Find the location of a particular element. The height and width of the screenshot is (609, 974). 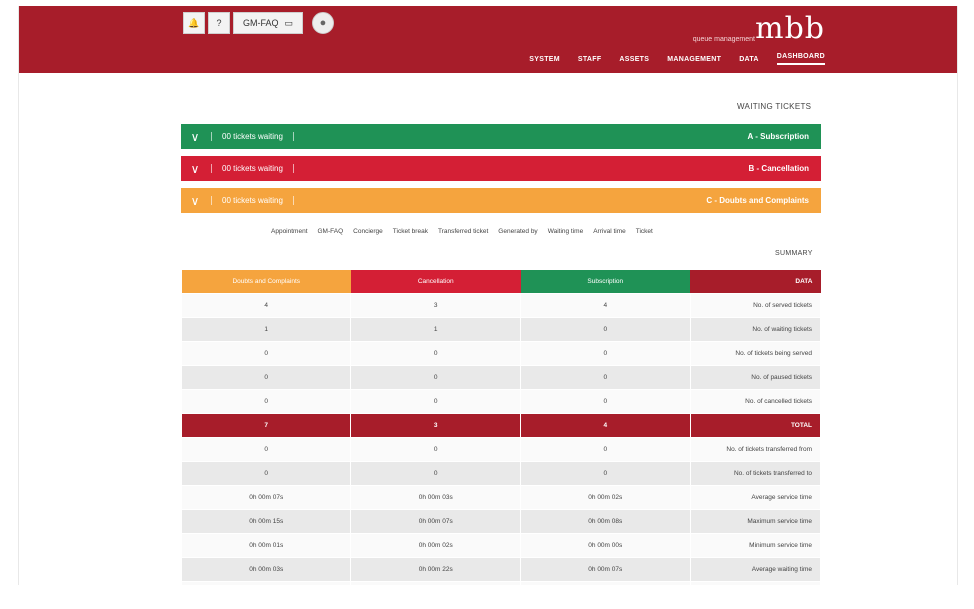

row-label: No. of paused tickets is located at coordinates (755, 377).